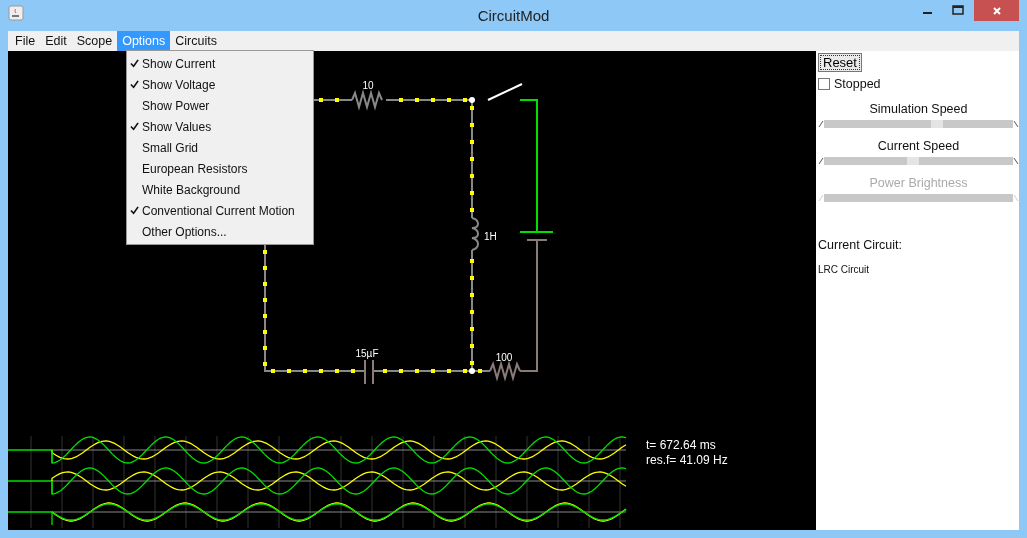 This screenshot has height=538, width=1027. I want to click on inductor-drawing, so click(475, 234).